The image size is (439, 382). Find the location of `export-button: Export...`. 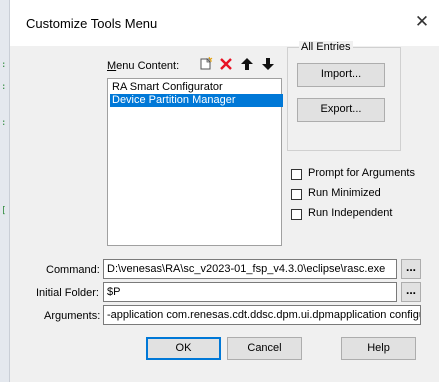

export-button: Export... is located at coordinates (341, 110).